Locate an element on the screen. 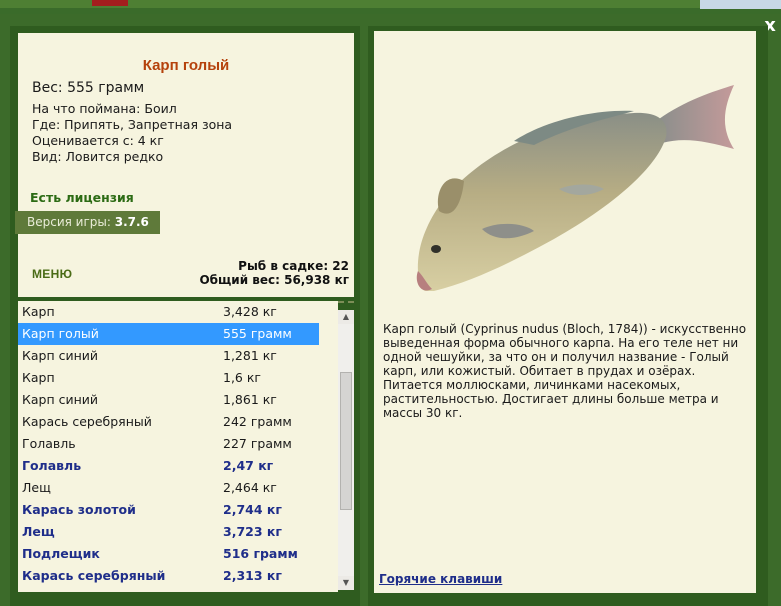 The width and height of the screenshot is (781, 606). list-item-weight: 1,281 кг is located at coordinates (250, 355).